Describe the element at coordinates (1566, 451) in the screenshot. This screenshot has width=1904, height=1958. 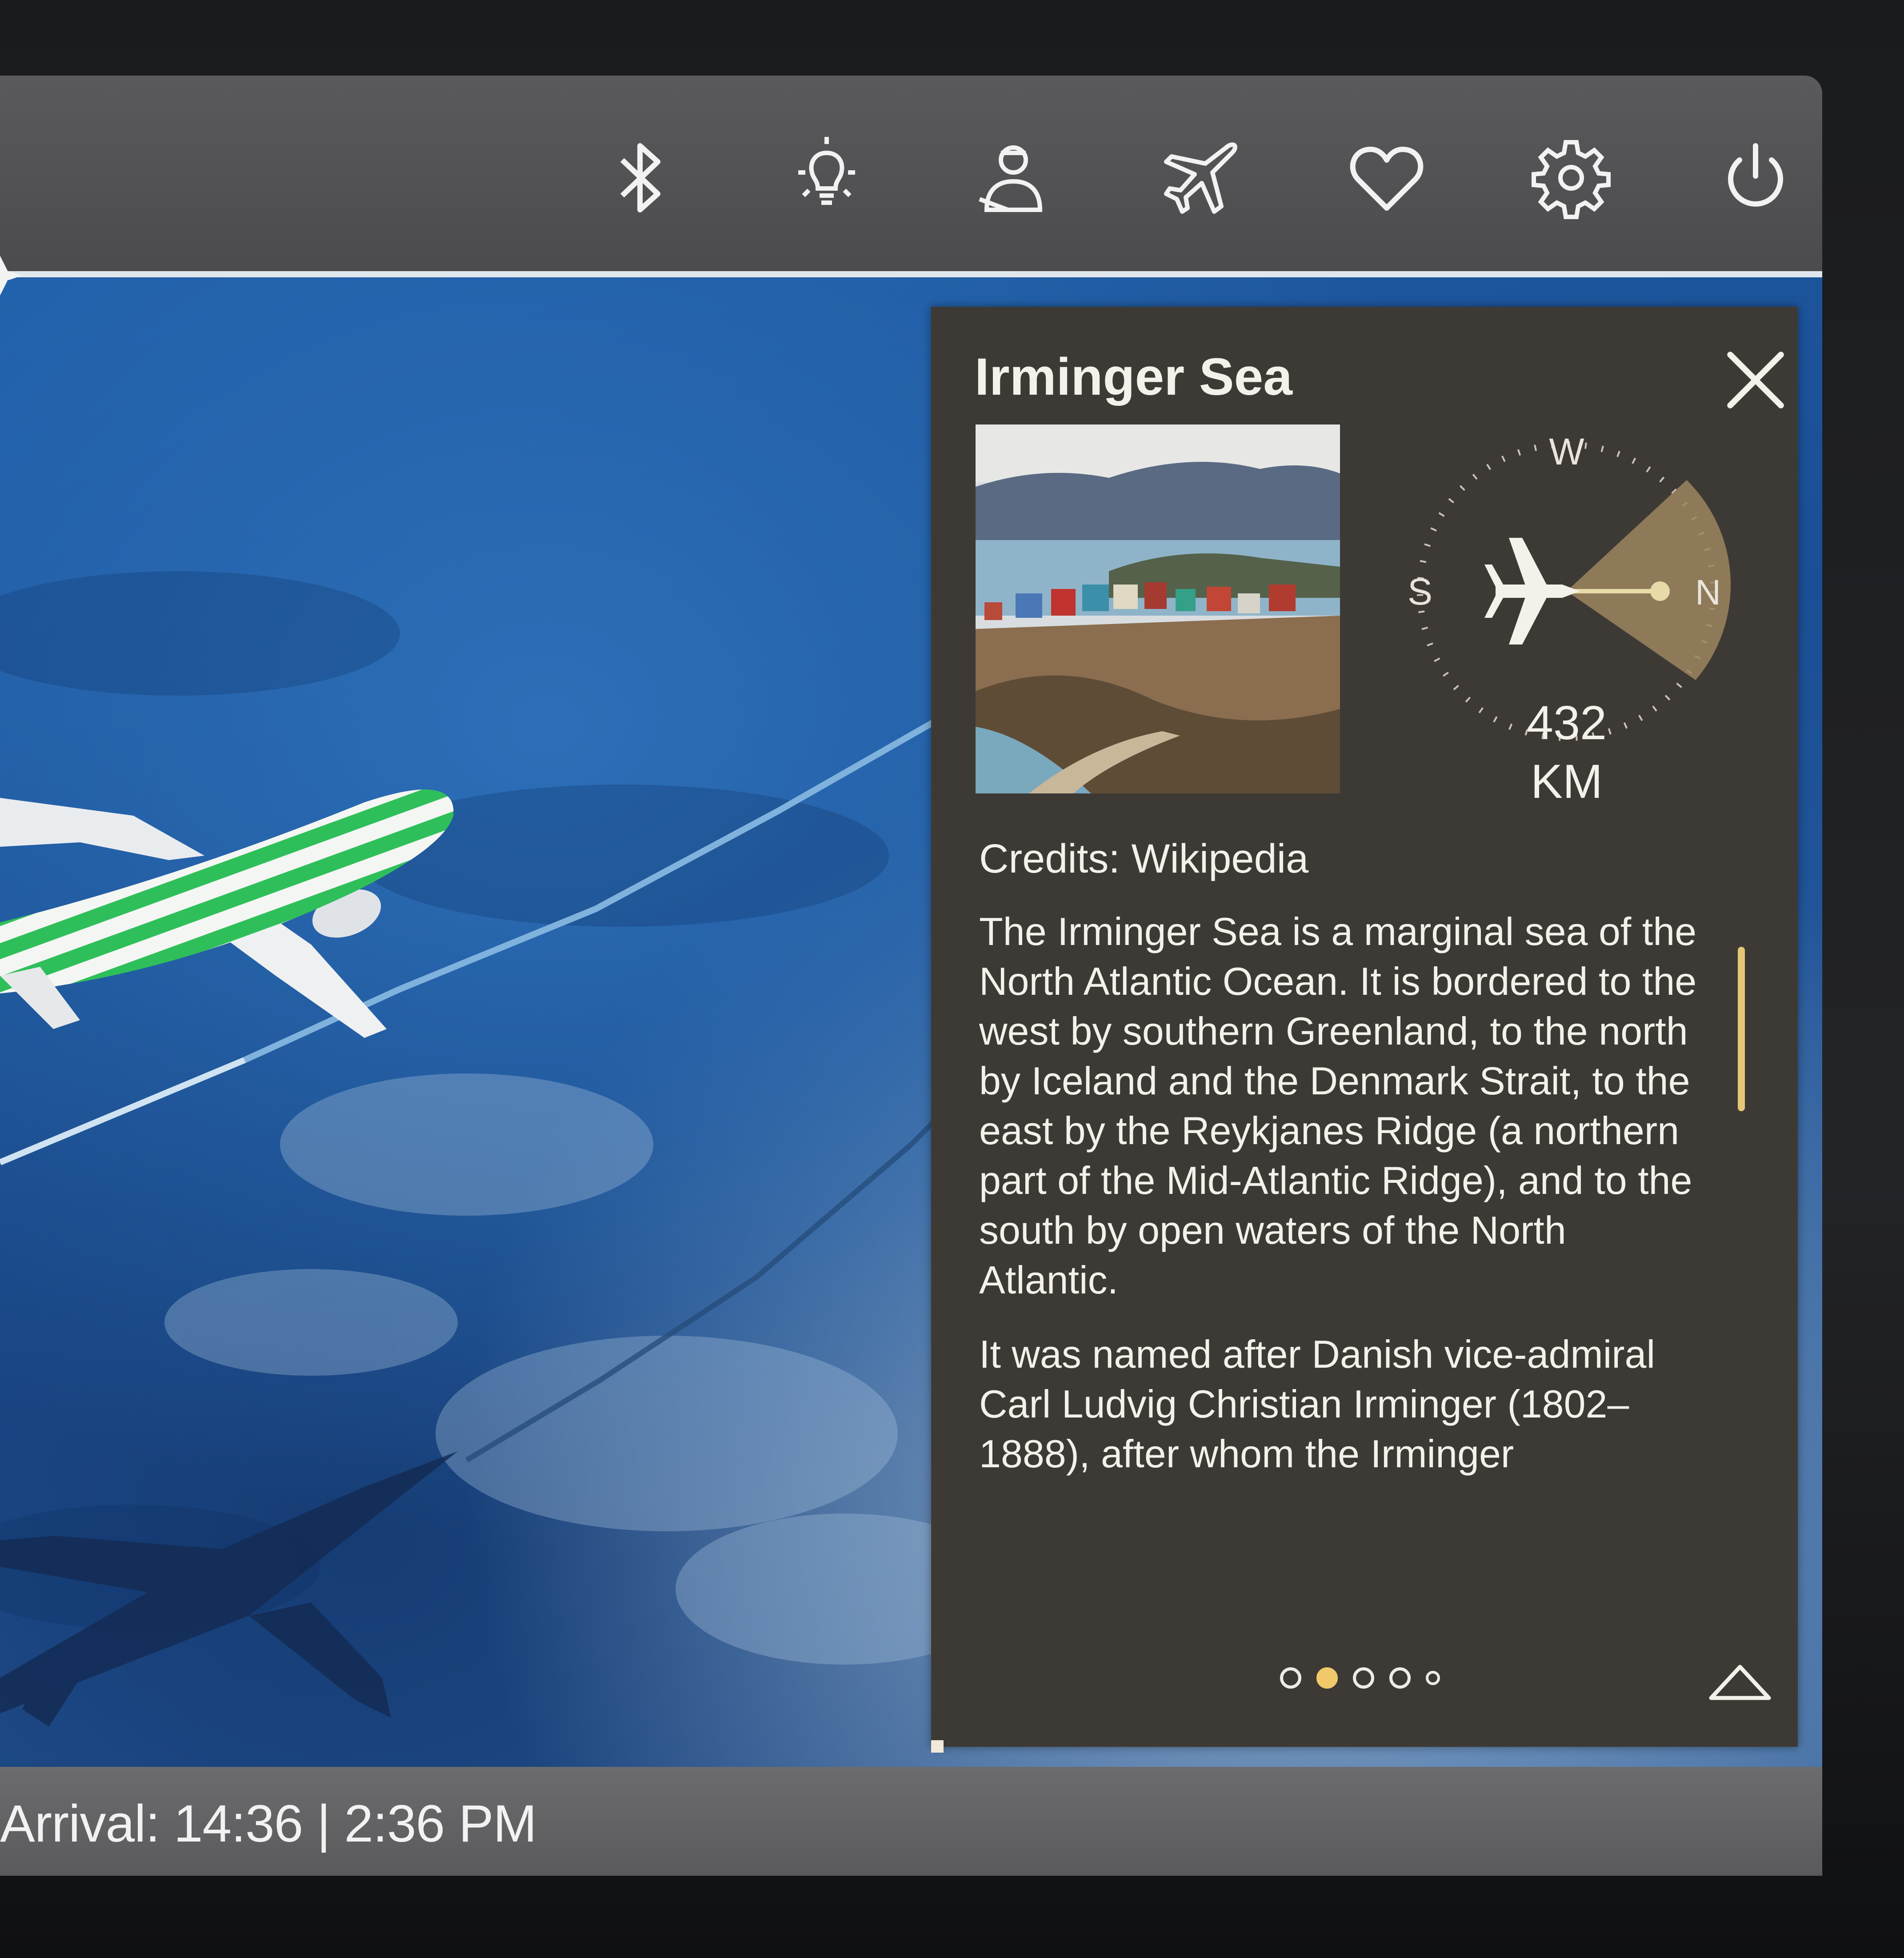
I see `compass-west-label: W` at that location.